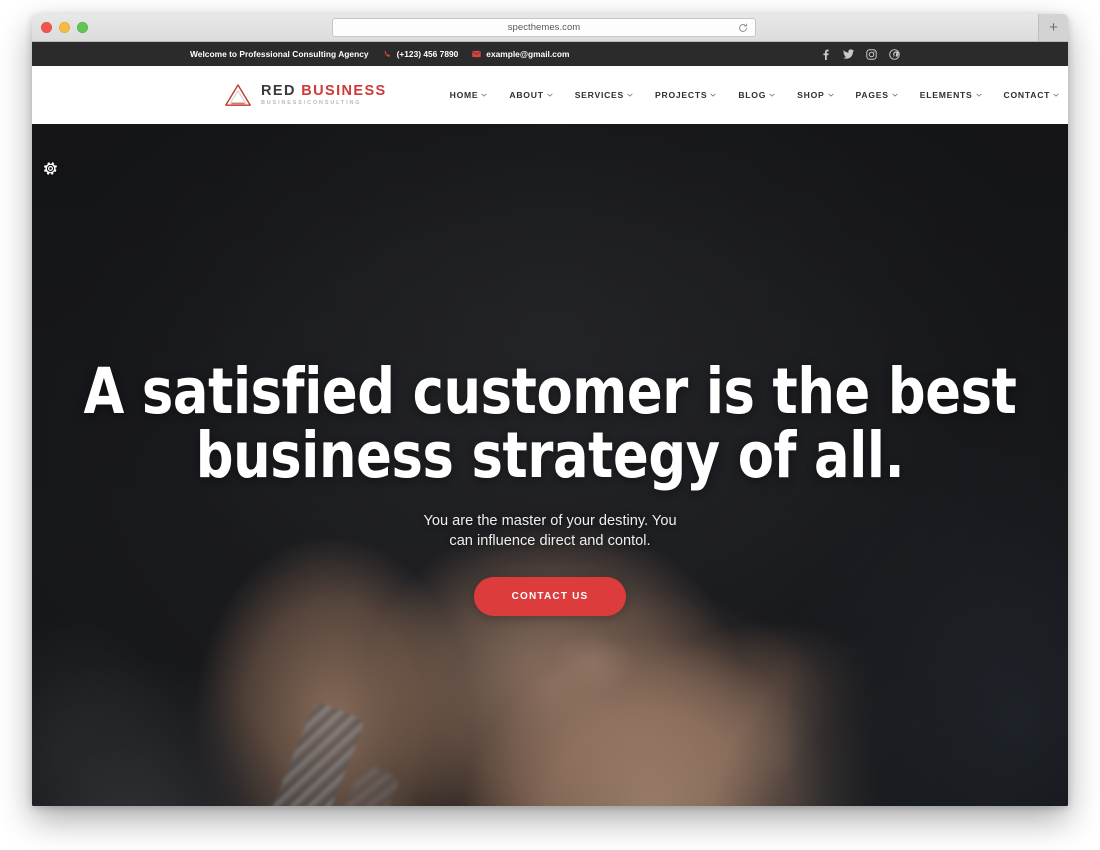 This screenshot has width=1100, height=850. I want to click on pinterest-icon, so click(894, 54).